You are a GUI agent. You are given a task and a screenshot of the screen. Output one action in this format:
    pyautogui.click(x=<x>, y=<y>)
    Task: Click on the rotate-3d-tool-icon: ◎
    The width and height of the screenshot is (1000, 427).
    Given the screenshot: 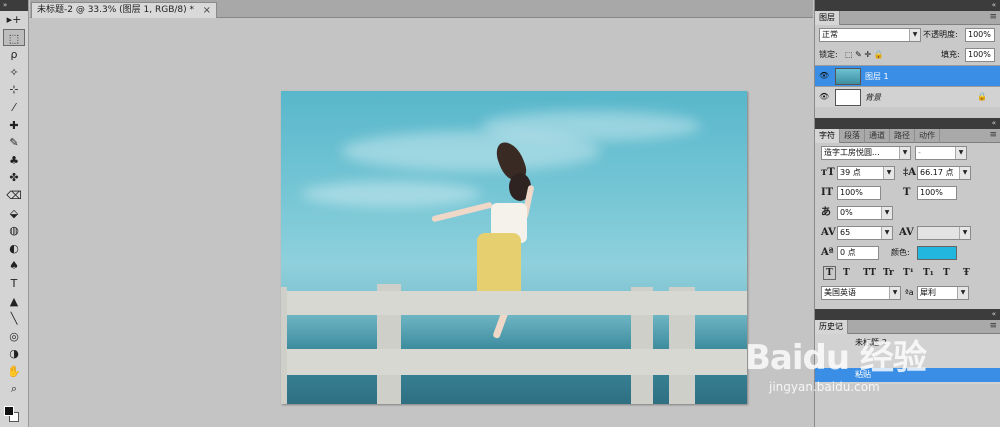 What is the action you would take?
    pyautogui.click(x=14, y=337)
    